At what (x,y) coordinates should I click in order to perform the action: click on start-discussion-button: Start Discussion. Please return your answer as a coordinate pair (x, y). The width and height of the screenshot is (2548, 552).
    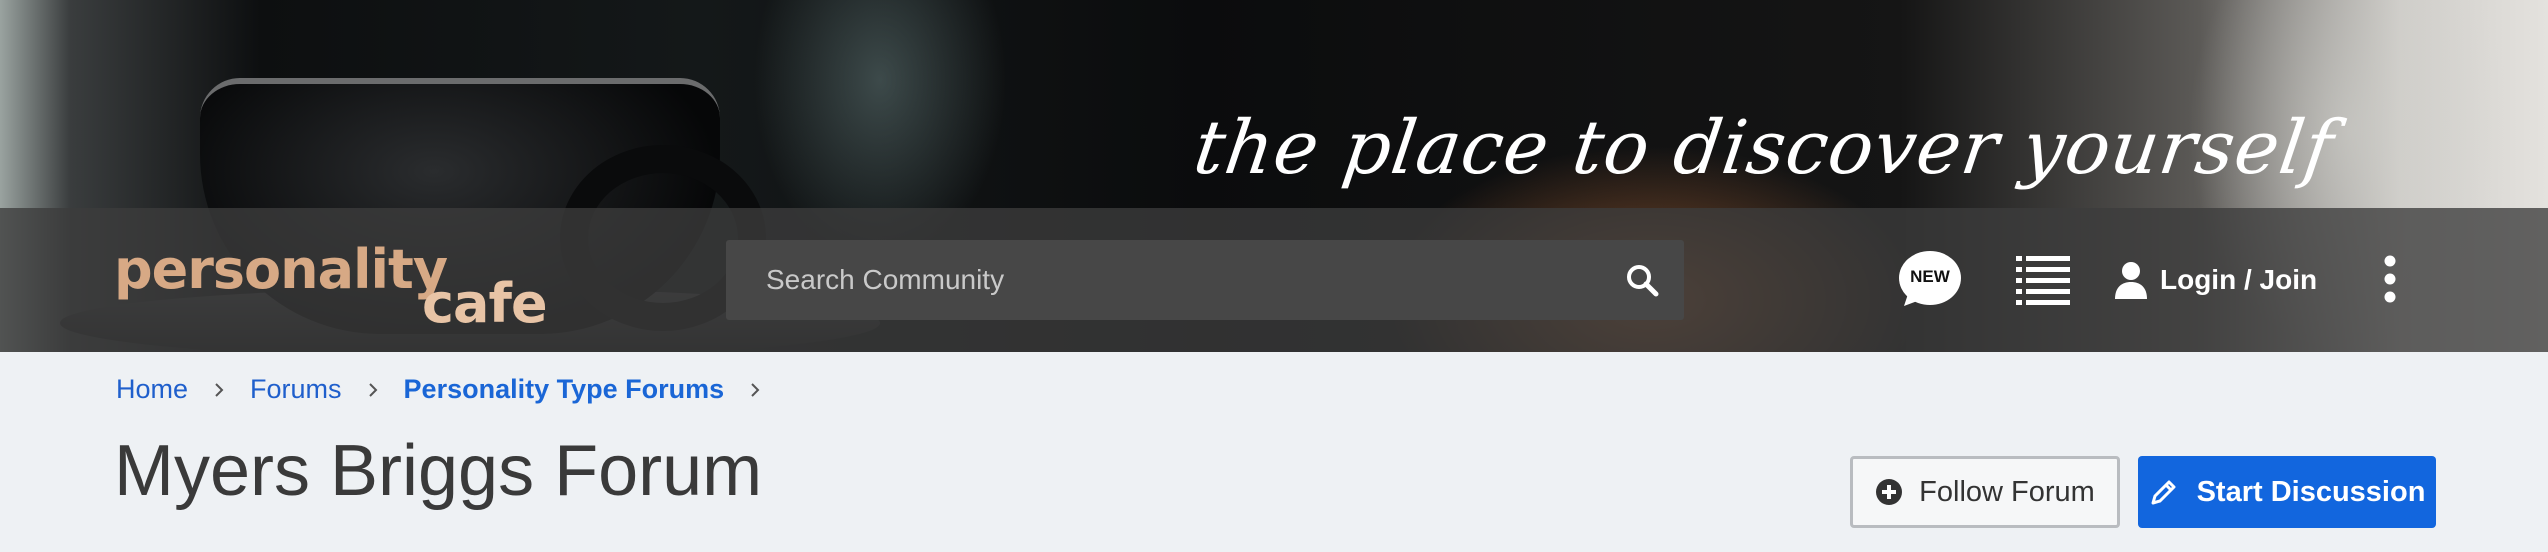
    Looking at the image, I should click on (2287, 492).